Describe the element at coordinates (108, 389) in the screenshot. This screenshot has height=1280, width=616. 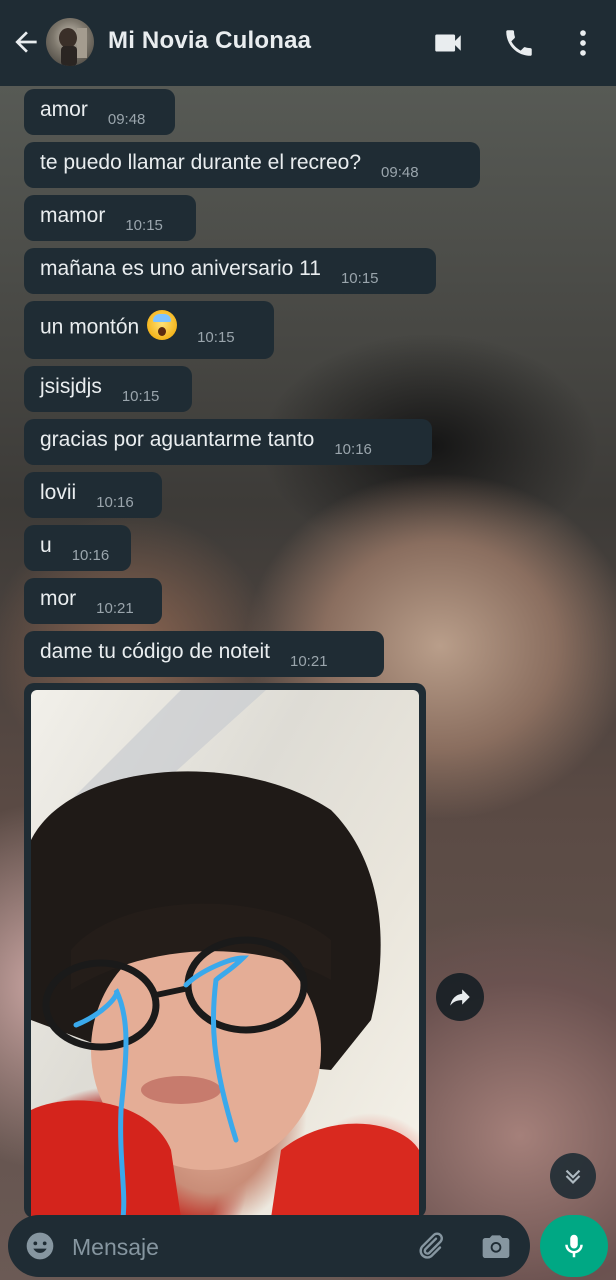
I see `message-bubble: jsisjdjs 10:15` at that location.